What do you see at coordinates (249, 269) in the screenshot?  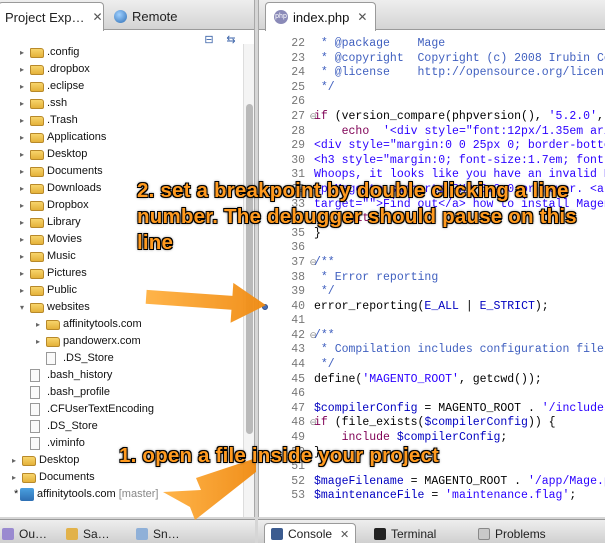 I see `tree-scrollbar-thumb` at bounding box center [249, 269].